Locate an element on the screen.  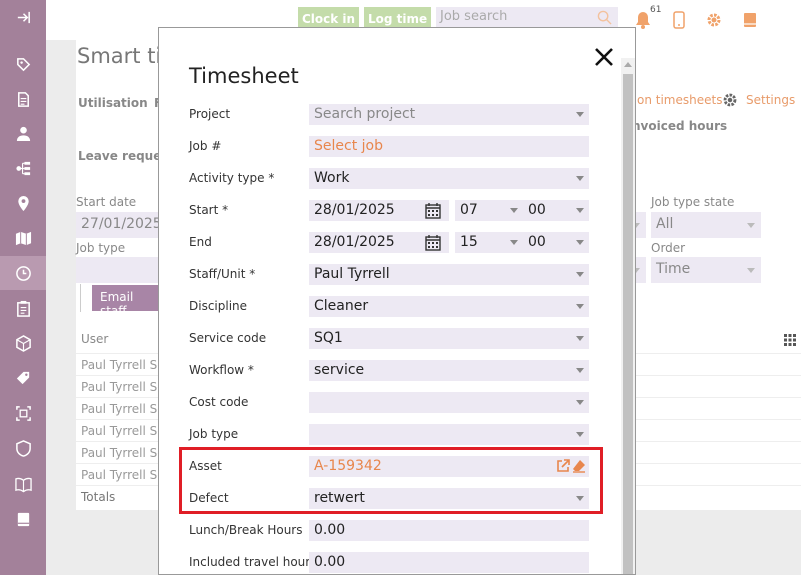
start-minute-value: 00 is located at coordinates (537, 210).